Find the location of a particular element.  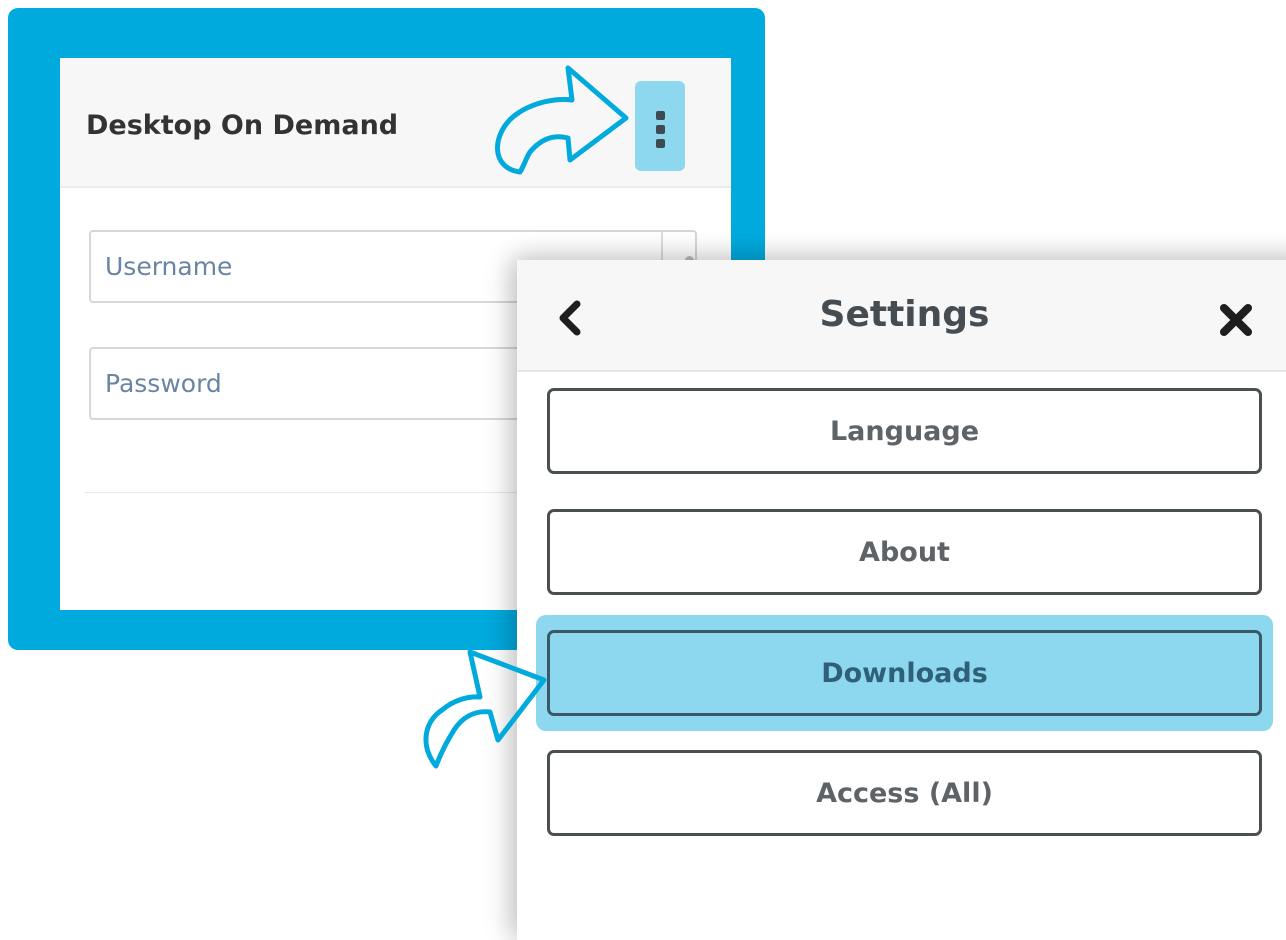

app-title: Desktop On Demand is located at coordinates (242, 125).